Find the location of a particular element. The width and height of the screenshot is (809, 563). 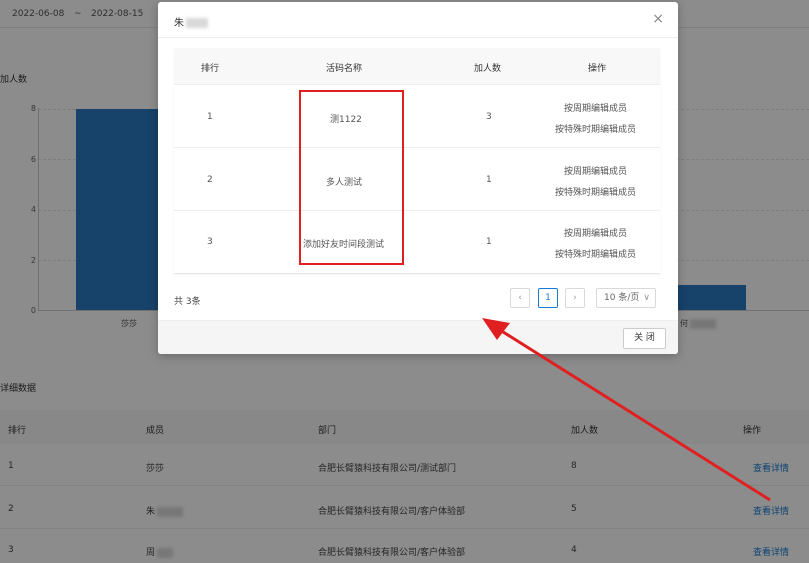

modal-header: 朱 × is located at coordinates (418, 20).